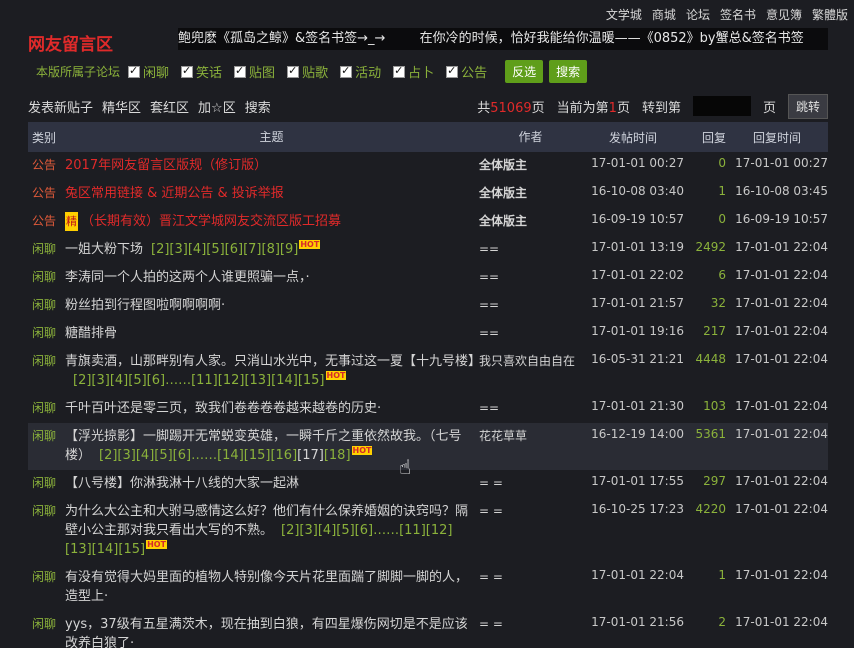 The image size is (854, 648). What do you see at coordinates (271, 333) in the screenshot?
I see `thread-title: 糖醋排骨` at bounding box center [271, 333].